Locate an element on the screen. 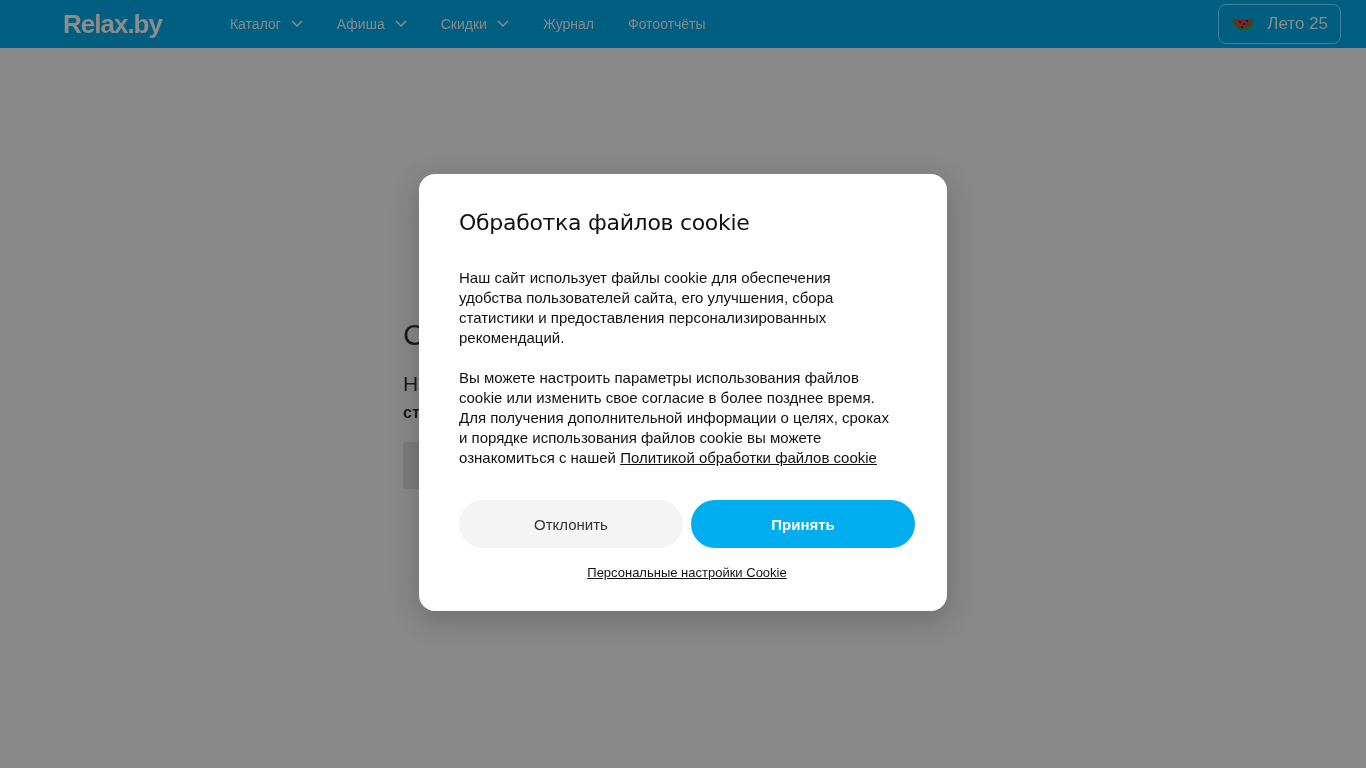 Image resolution: width=1366 pixels, height=768 pixels. dialog-title: Обработка файлов cookie is located at coordinates (605, 222).